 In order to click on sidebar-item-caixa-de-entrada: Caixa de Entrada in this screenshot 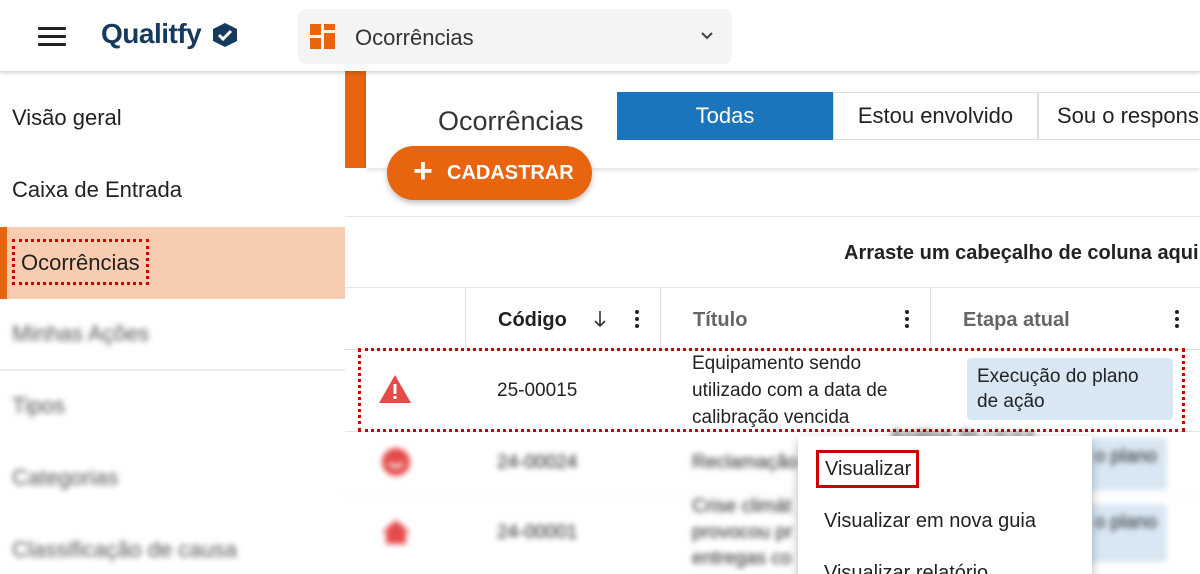, I will do `click(172, 191)`.